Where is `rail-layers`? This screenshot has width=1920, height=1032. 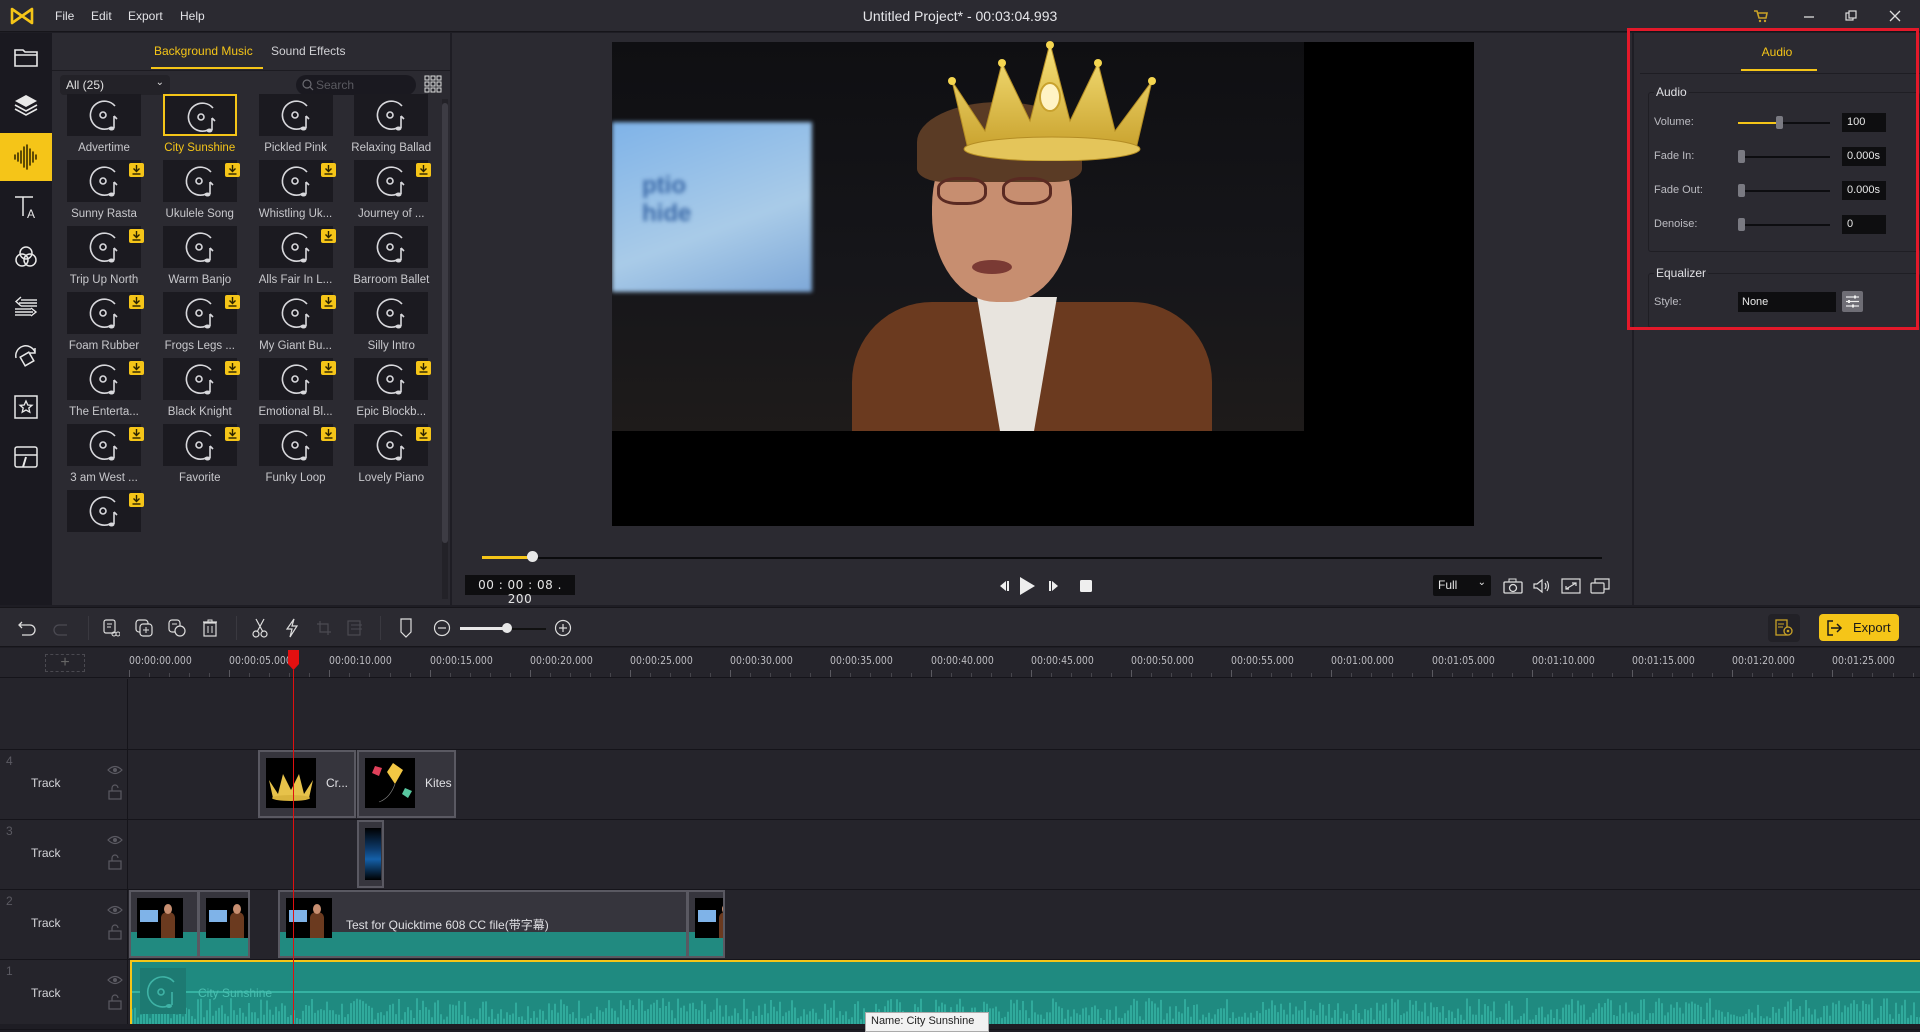
rail-layers is located at coordinates (26, 105).